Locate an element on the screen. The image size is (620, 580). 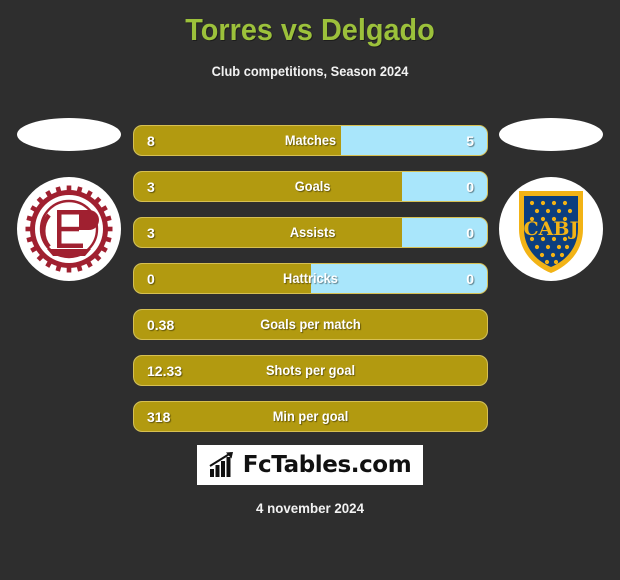
footer-date: 4 november 2024 is located at coordinates (310, 508).